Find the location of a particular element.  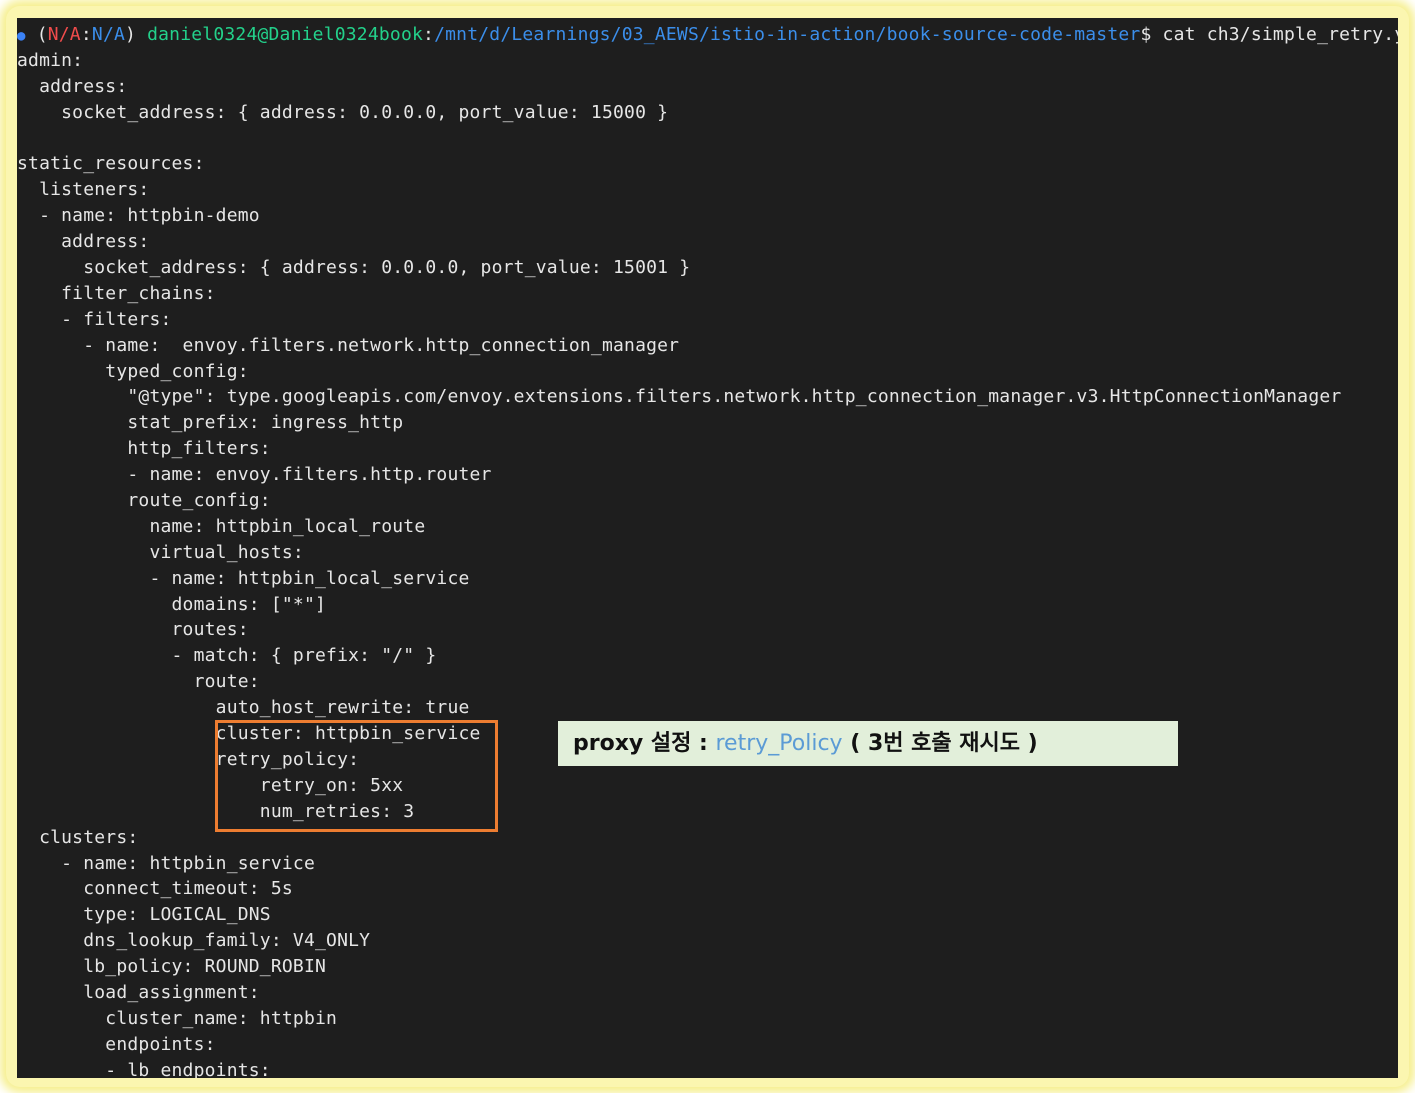

file-line: - filters: is located at coordinates (94, 319).